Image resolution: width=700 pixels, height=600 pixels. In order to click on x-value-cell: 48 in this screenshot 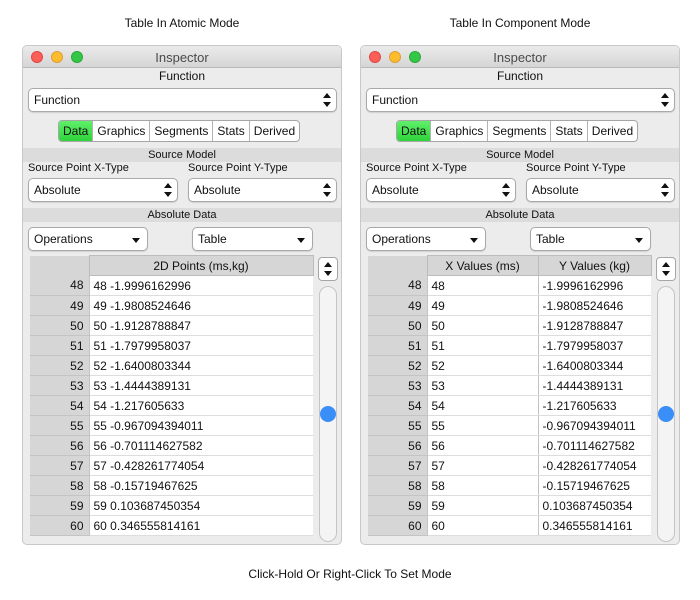, I will do `click(482, 285)`.